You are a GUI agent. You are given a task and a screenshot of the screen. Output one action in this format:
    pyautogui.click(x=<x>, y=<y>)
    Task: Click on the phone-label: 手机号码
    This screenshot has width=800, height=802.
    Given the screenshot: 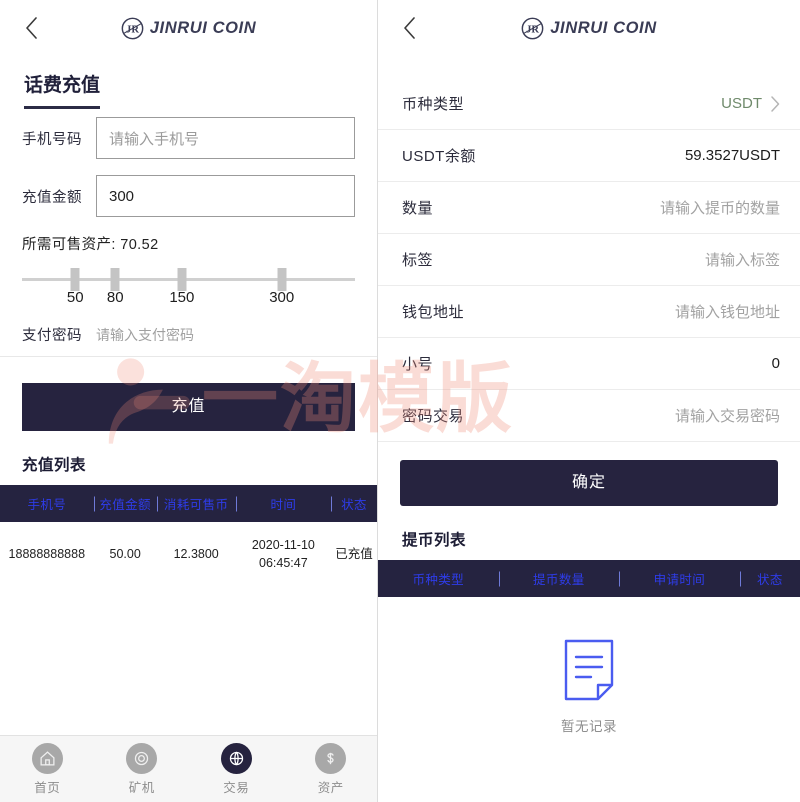 What is the action you would take?
    pyautogui.click(x=52, y=139)
    